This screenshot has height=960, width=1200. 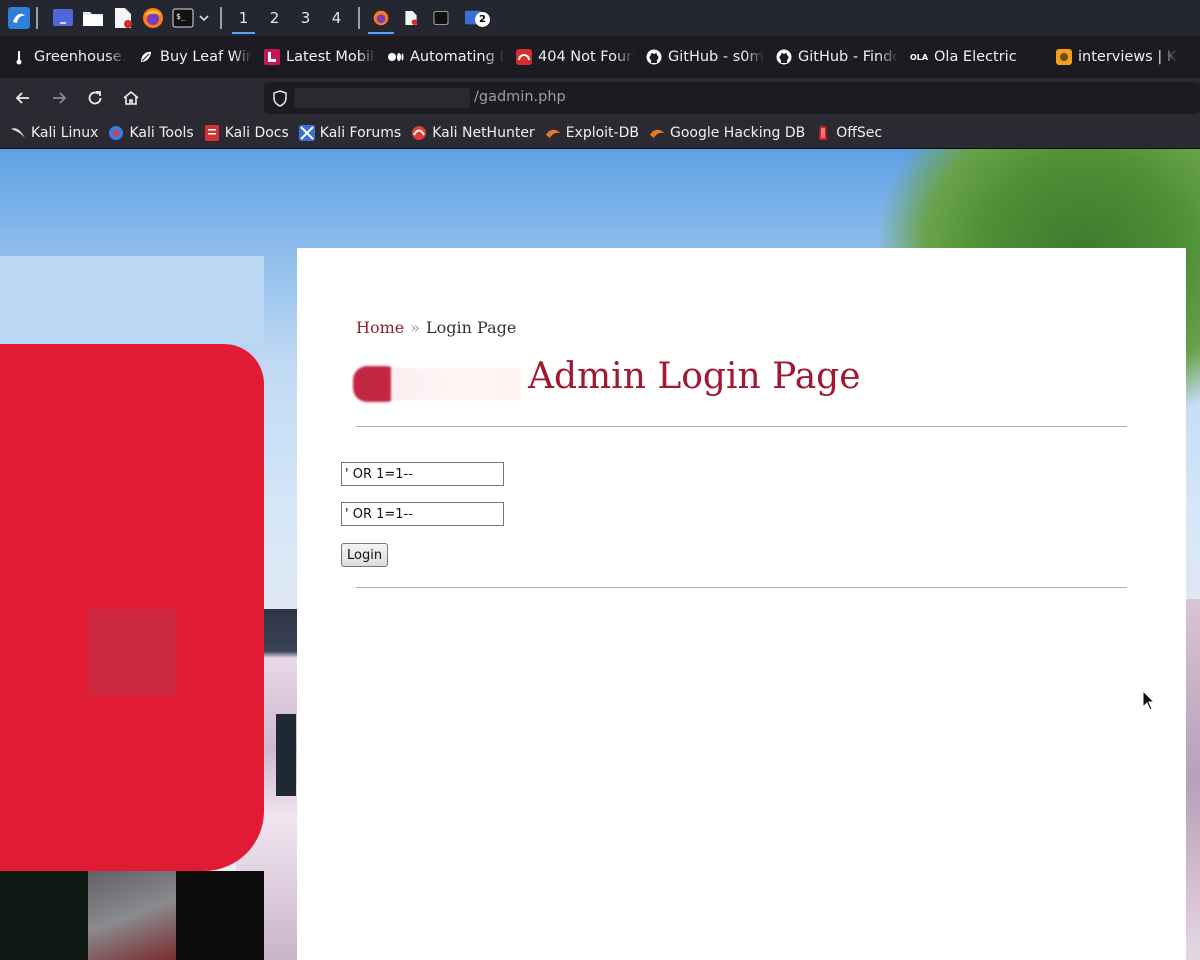 What do you see at coordinates (381, 18) in the screenshot?
I see `taskbar-firefox-window` at bounding box center [381, 18].